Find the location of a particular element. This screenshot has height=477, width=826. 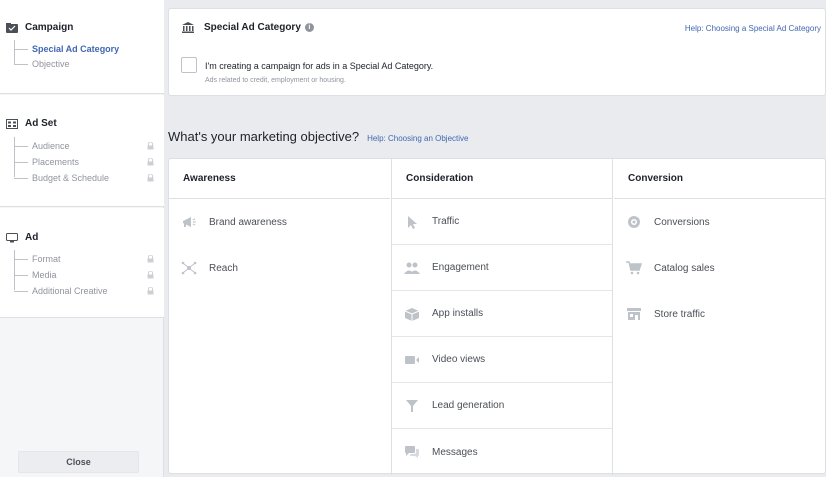

objective-label: Brand awareness is located at coordinates (248, 222).